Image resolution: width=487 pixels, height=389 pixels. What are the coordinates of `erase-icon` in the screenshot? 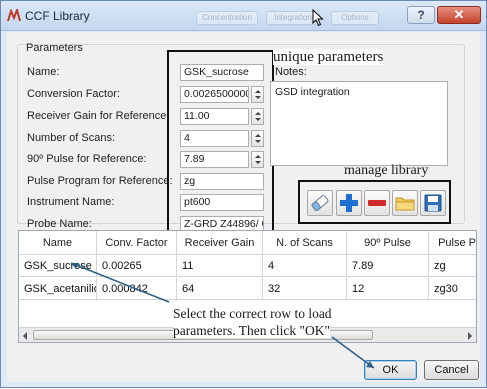 It's located at (320, 203).